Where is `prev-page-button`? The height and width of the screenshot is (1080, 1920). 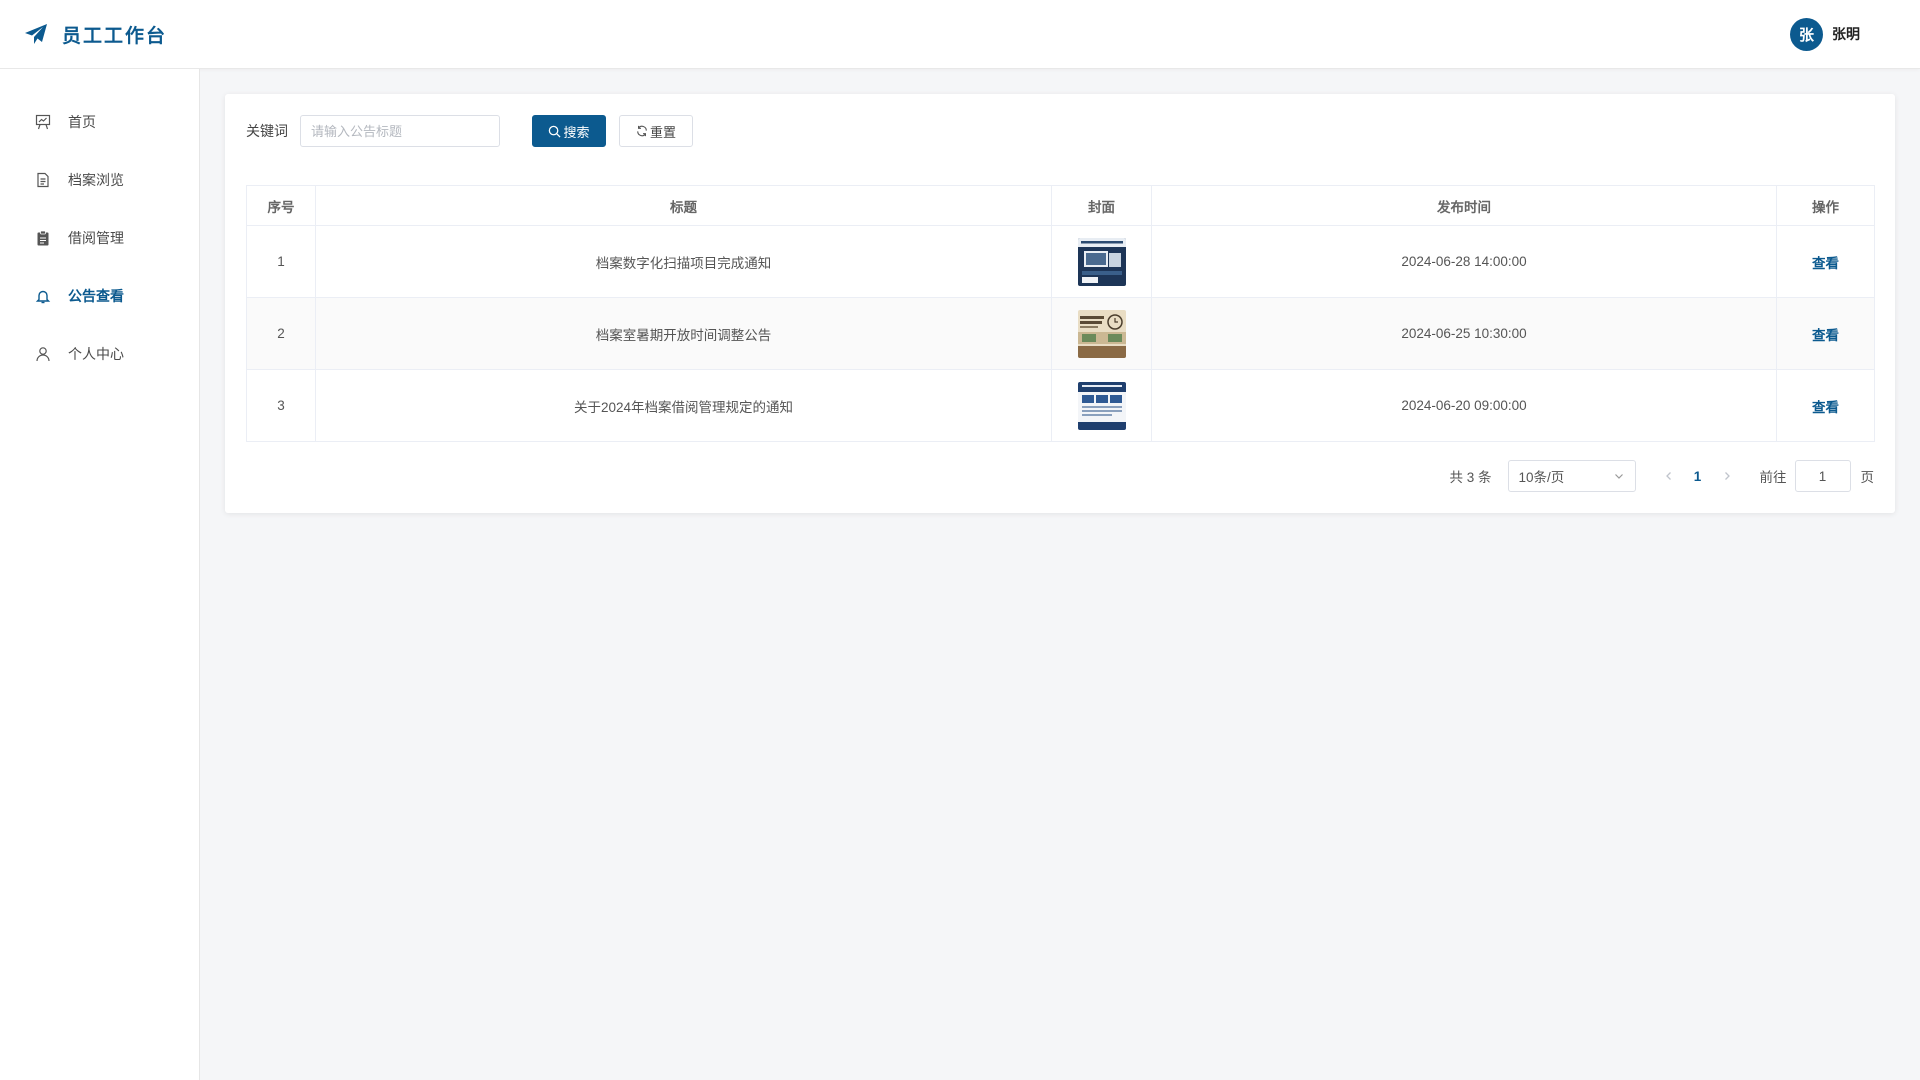 prev-page-button is located at coordinates (1669, 476).